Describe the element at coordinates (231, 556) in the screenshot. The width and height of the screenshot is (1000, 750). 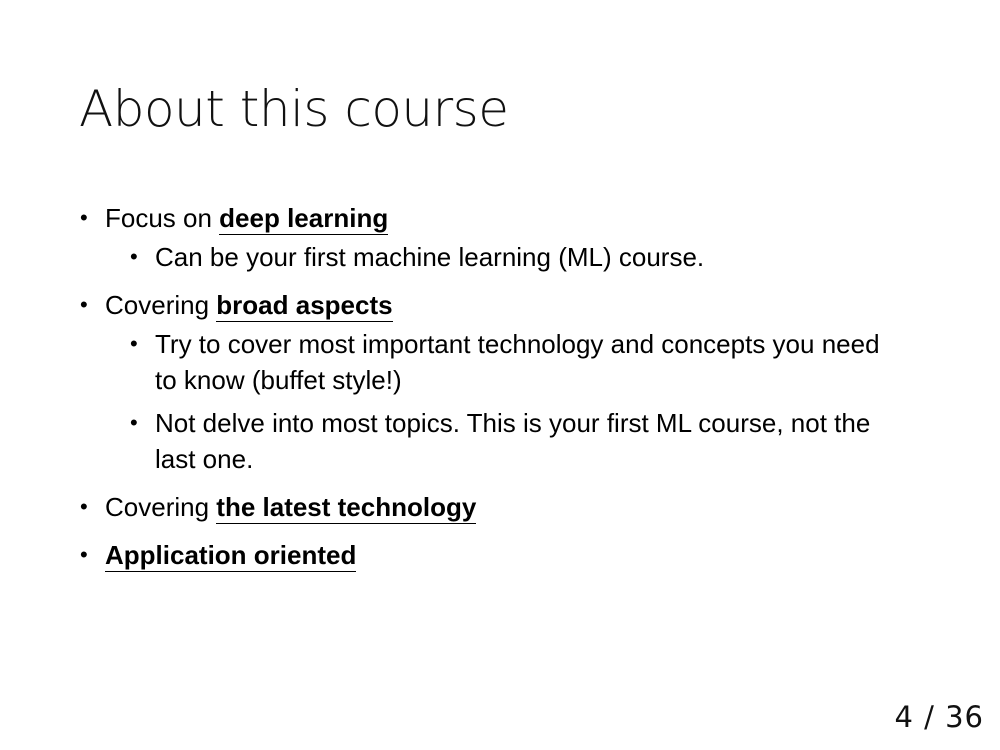
I see `bullet-emphasis: Application oriented` at that location.